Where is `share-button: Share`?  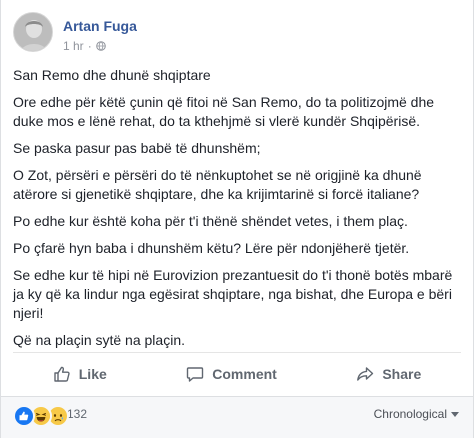 share-button: Share is located at coordinates (388, 374).